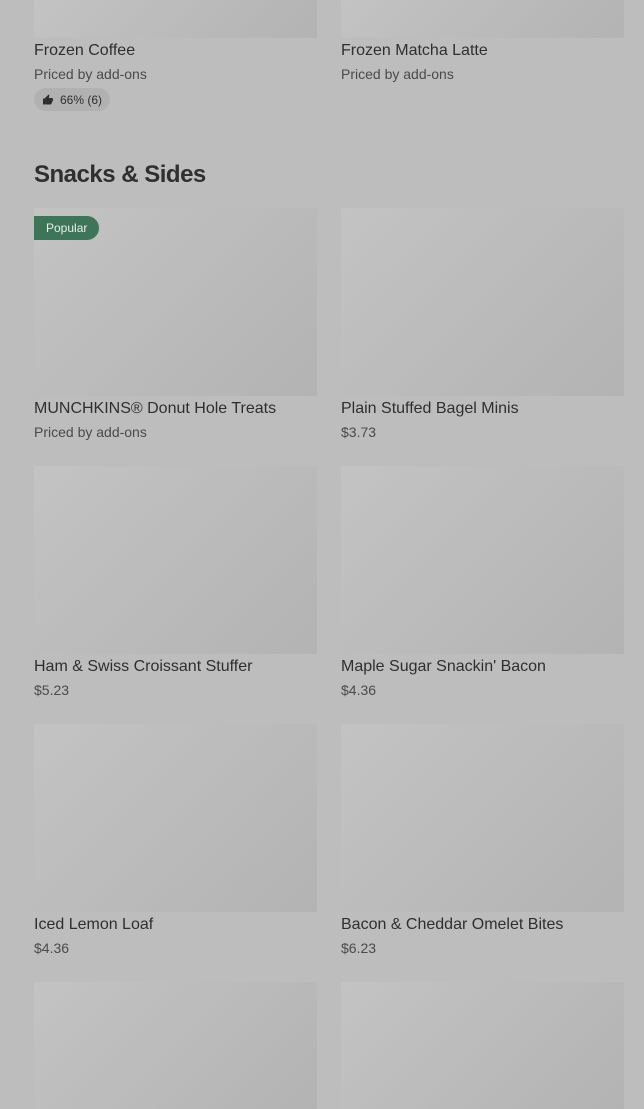  What do you see at coordinates (175, 667) in the screenshot?
I see `item-name: Ham & Swiss Croissant Stuffer` at bounding box center [175, 667].